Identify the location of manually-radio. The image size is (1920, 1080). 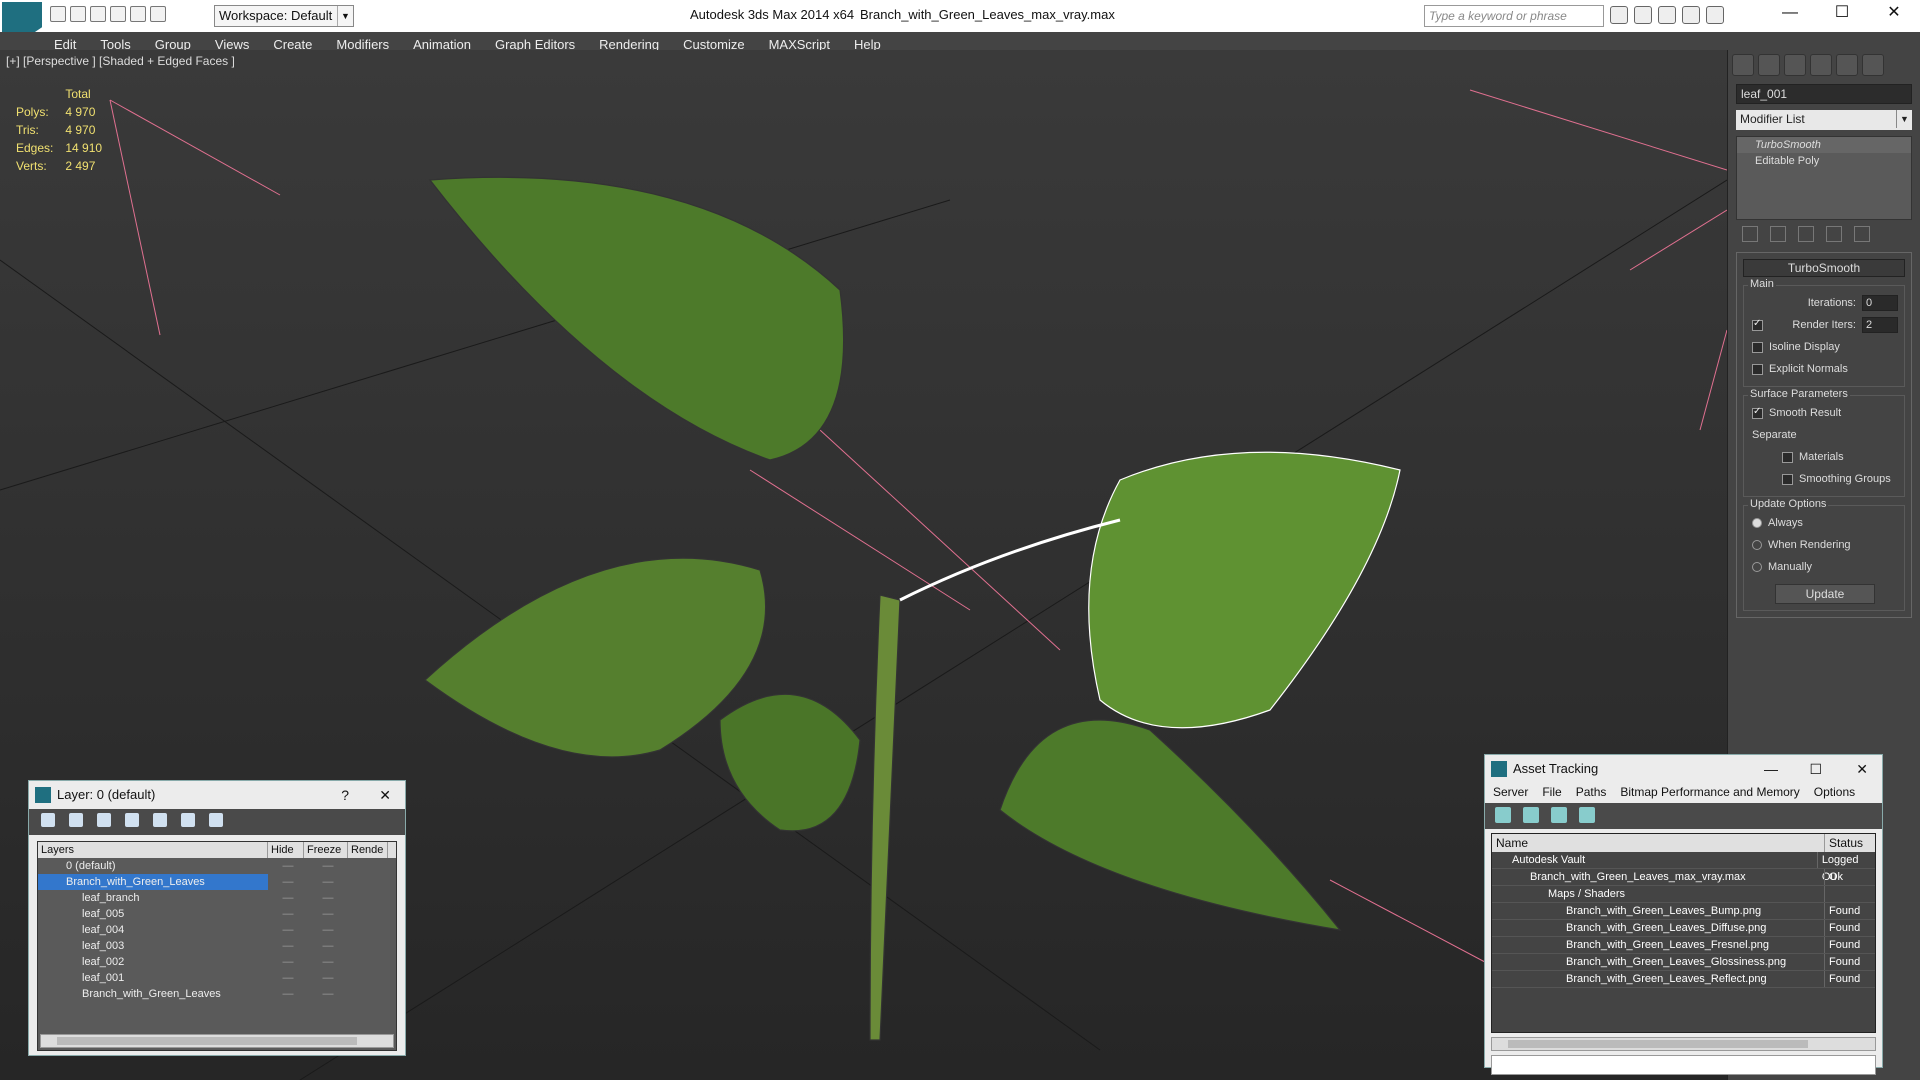
(1757, 567).